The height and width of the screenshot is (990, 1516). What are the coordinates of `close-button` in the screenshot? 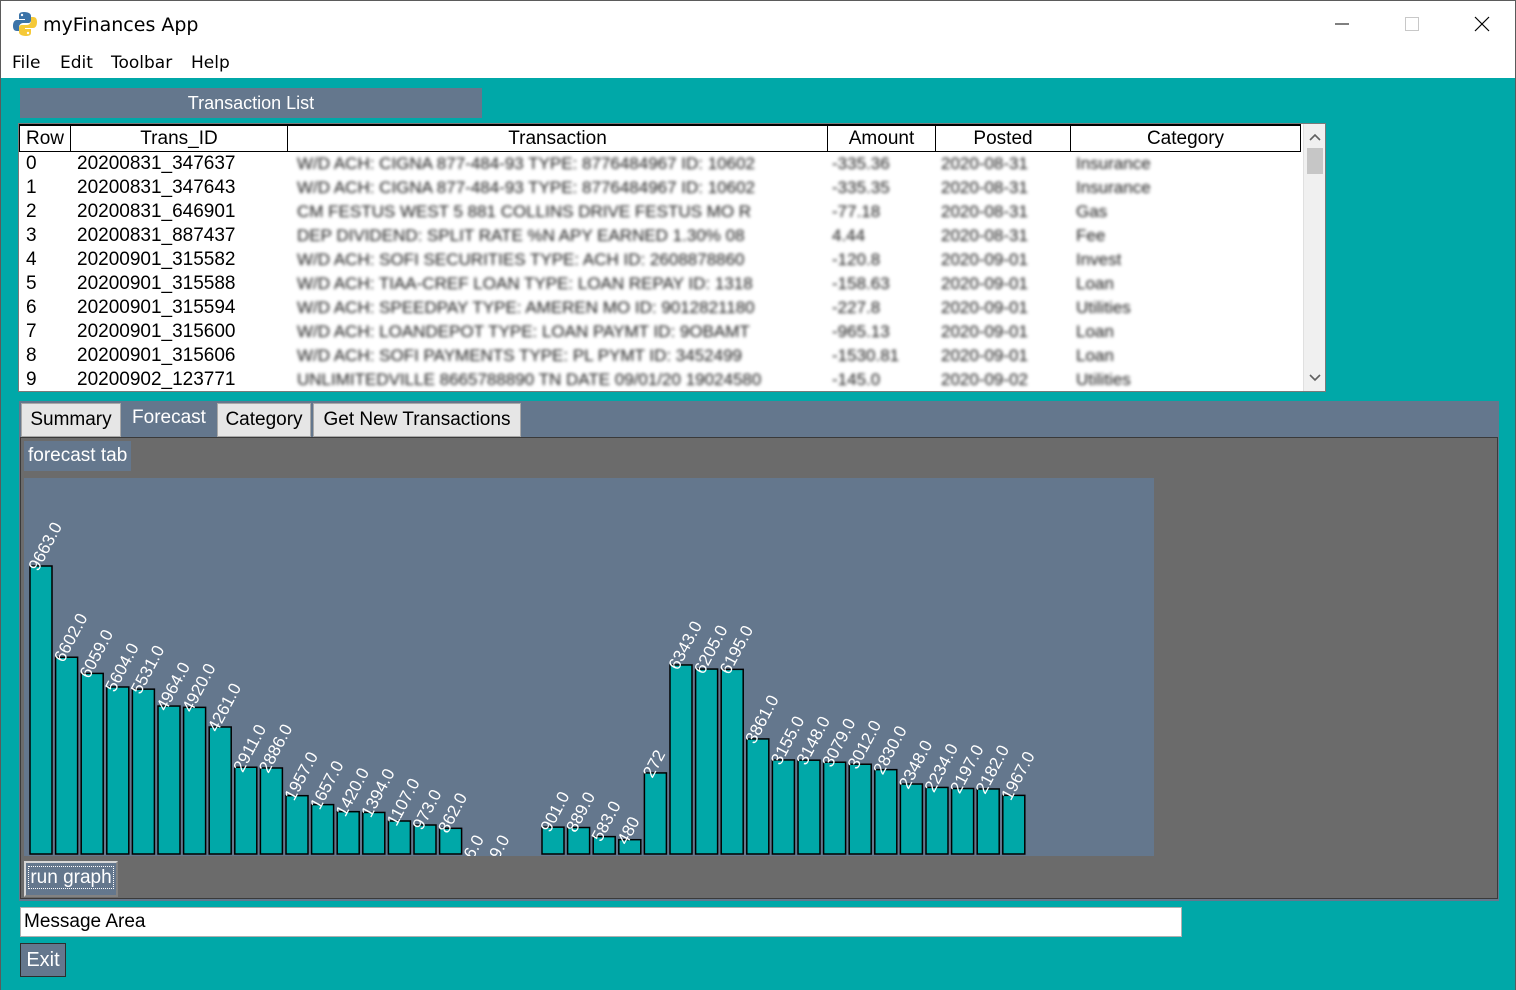 It's located at (1481, 24).